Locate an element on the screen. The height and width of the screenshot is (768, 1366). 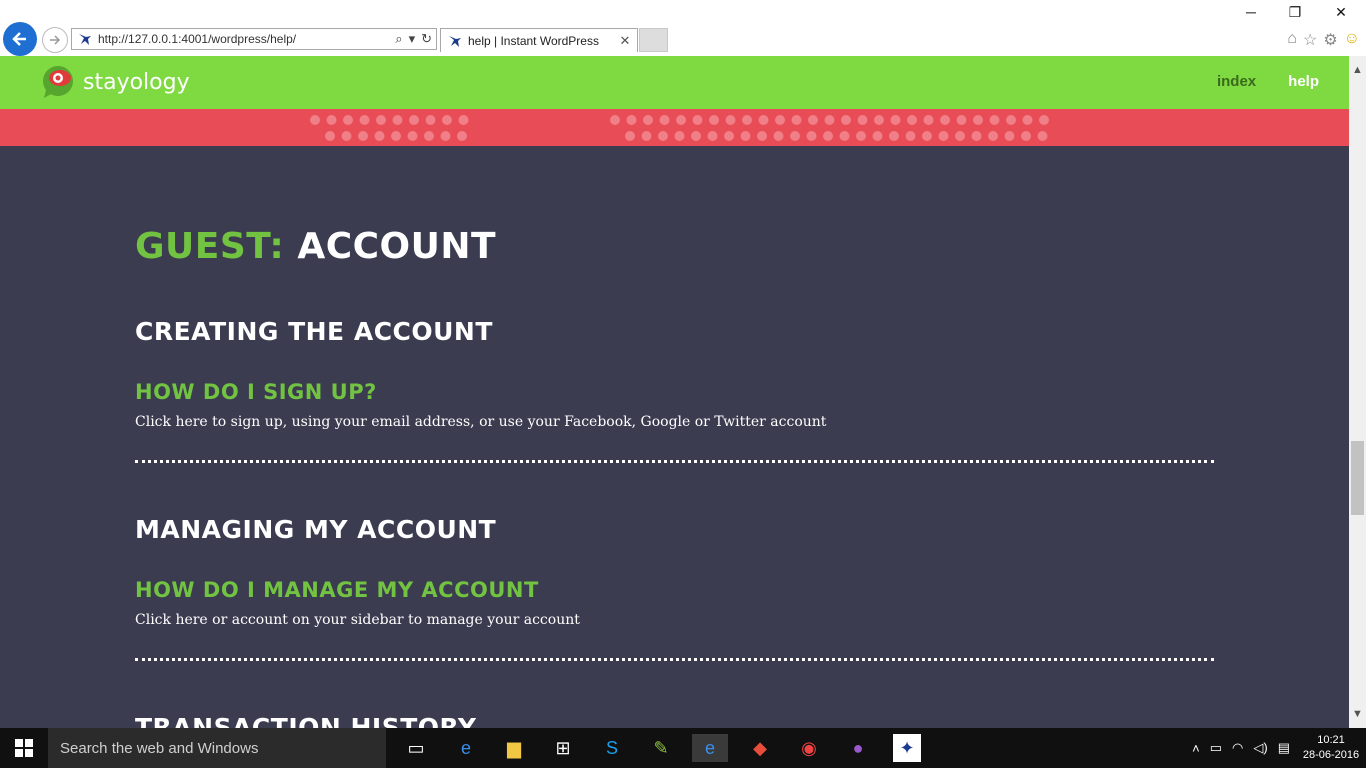
favorites-star-icon: ☆ is located at coordinates (1310, 40).